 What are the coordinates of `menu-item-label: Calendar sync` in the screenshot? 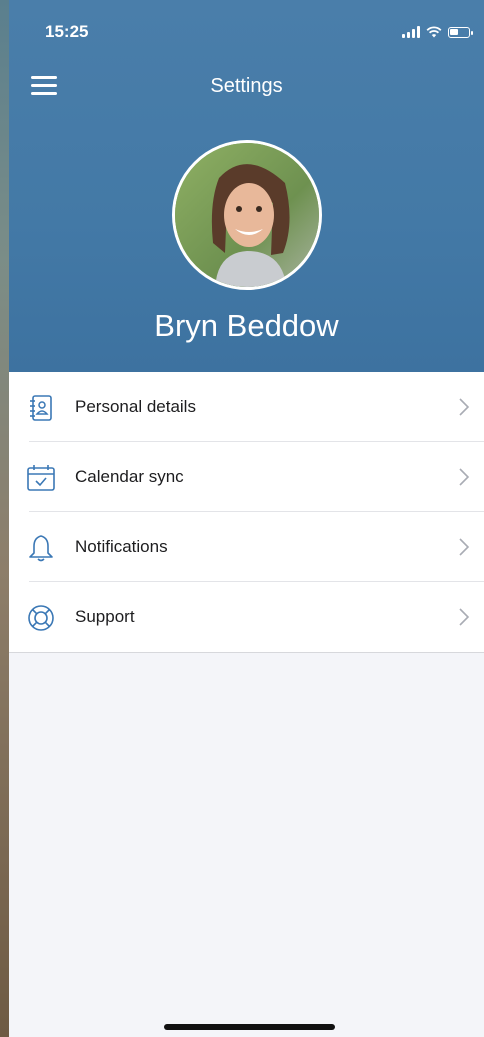 It's located at (129, 476).